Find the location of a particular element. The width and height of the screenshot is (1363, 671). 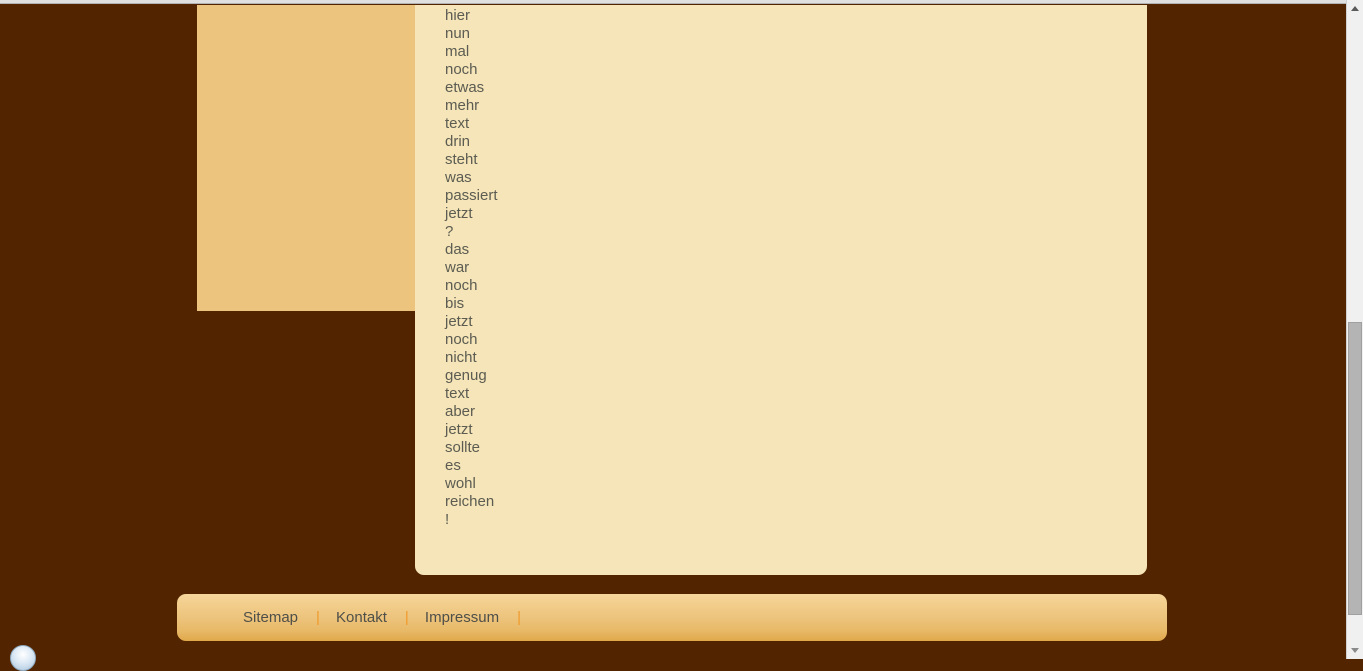

content-line: nicht is located at coordinates (461, 357).